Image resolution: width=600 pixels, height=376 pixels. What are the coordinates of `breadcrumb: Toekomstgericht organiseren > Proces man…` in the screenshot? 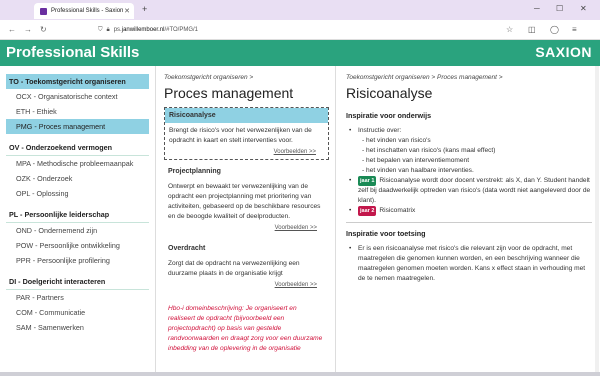 It's located at (469, 77).